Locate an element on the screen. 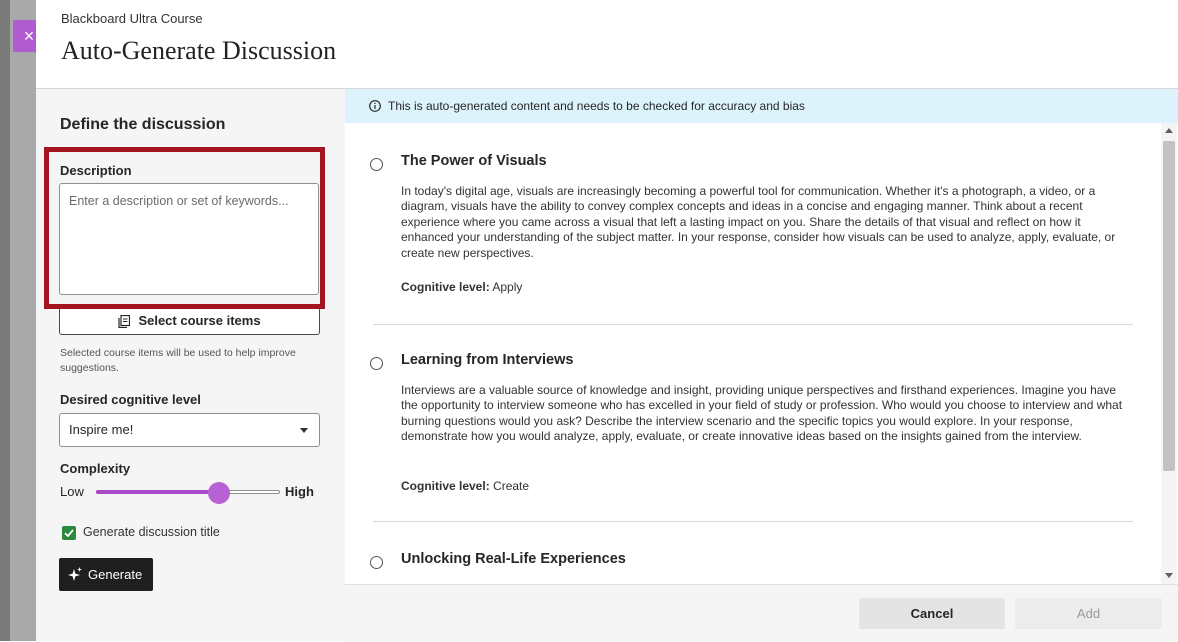 The height and width of the screenshot is (642, 1178). slider-thumb is located at coordinates (219, 493).